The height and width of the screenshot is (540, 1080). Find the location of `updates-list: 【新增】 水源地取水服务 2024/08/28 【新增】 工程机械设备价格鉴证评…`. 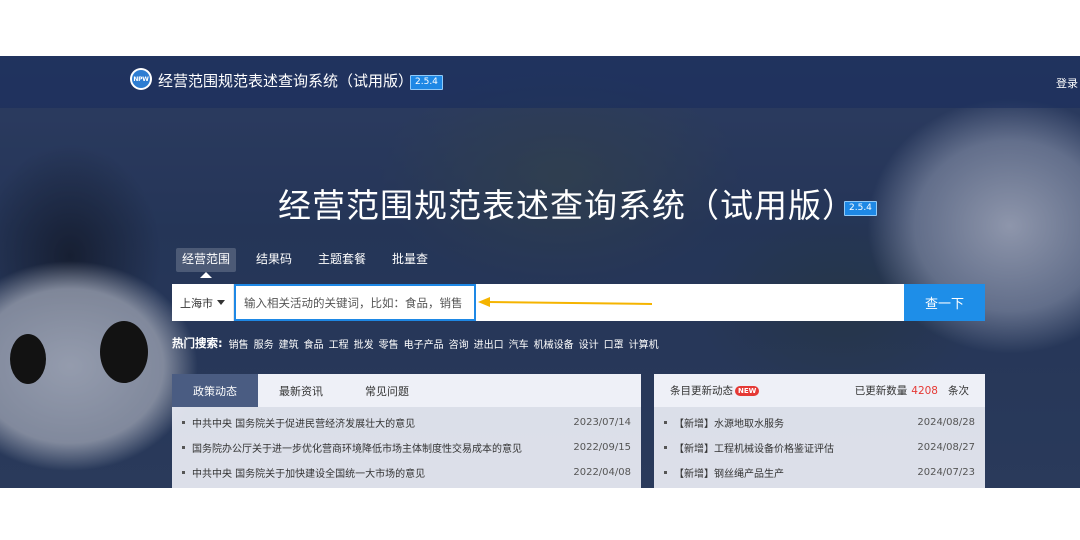

updates-list: 【新增】 水源地取水服务 2024/08/28 【新增】 工程机械设备价格鉴证评… is located at coordinates (819, 446).